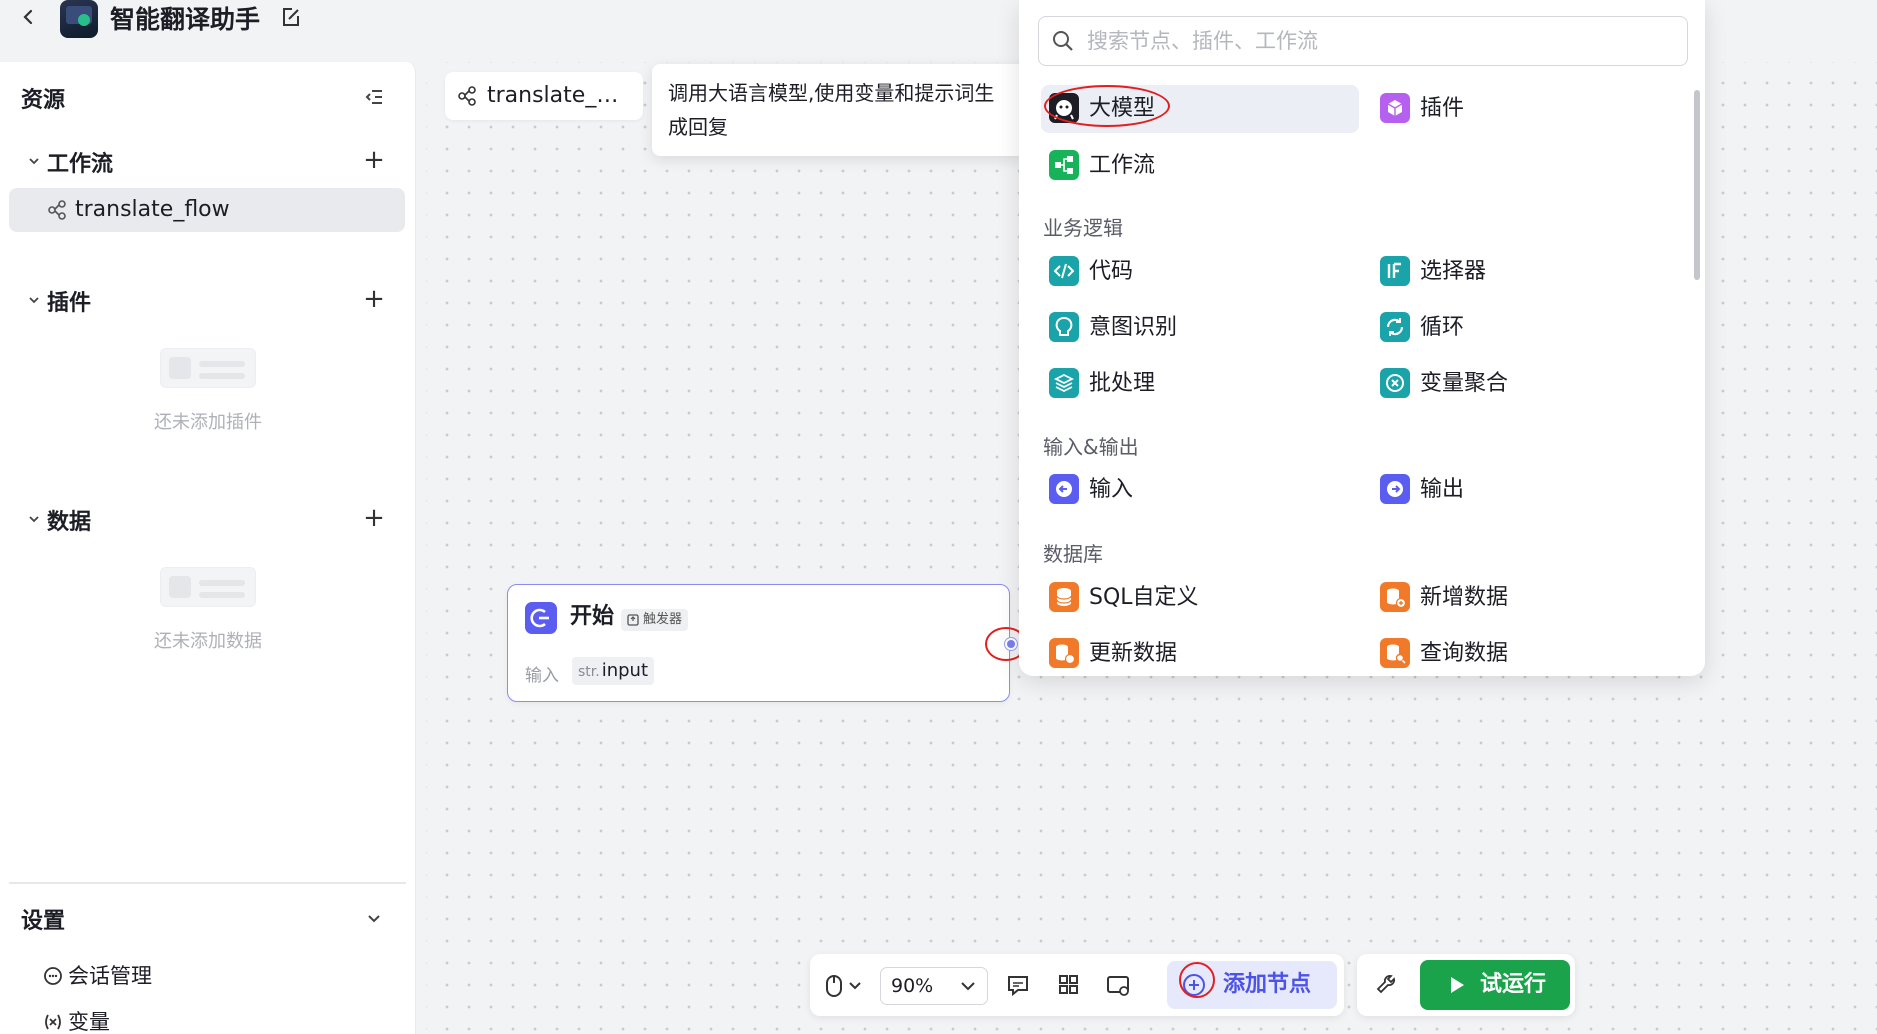 The image size is (1877, 1034). What do you see at coordinates (69, 522) in the screenshot?
I see `data-section-label: 数据` at bounding box center [69, 522].